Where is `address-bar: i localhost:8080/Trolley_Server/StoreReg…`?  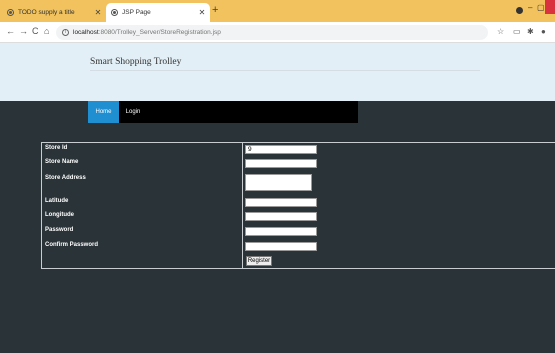 address-bar: i localhost:8080/Trolley_Server/StoreReg… is located at coordinates (272, 32).